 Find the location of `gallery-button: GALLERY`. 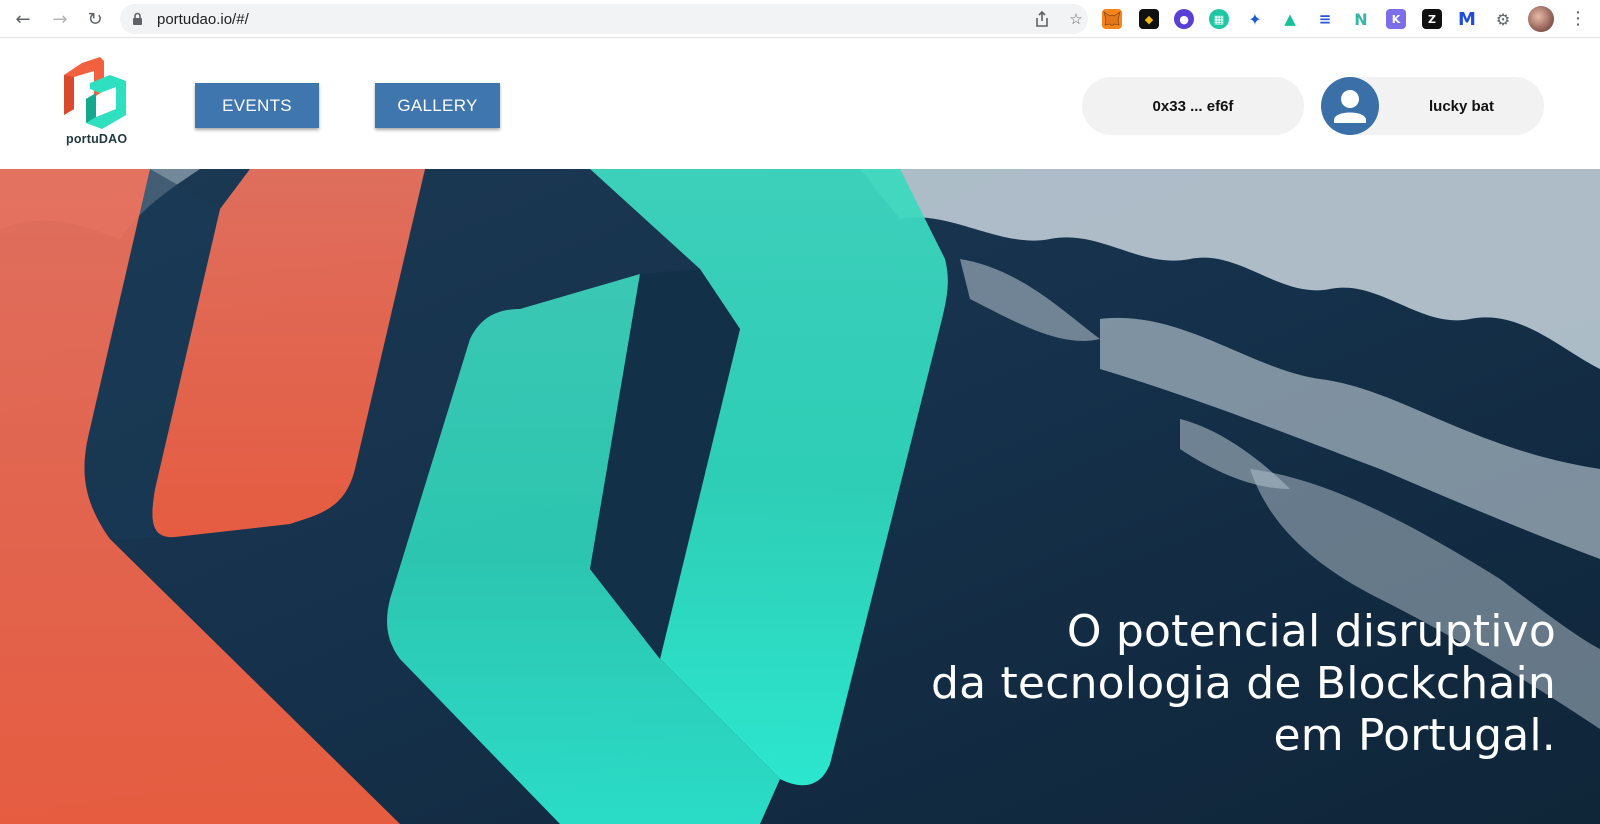

gallery-button: GALLERY is located at coordinates (437, 105).